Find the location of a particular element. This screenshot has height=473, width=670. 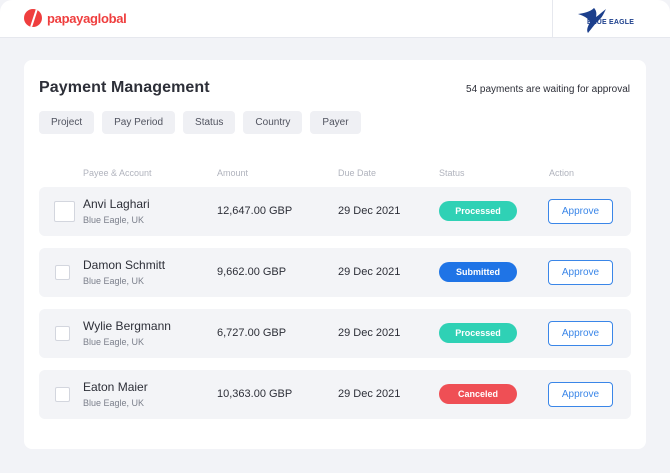

payee-name: Damon Schmitt is located at coordinates (124, 265).